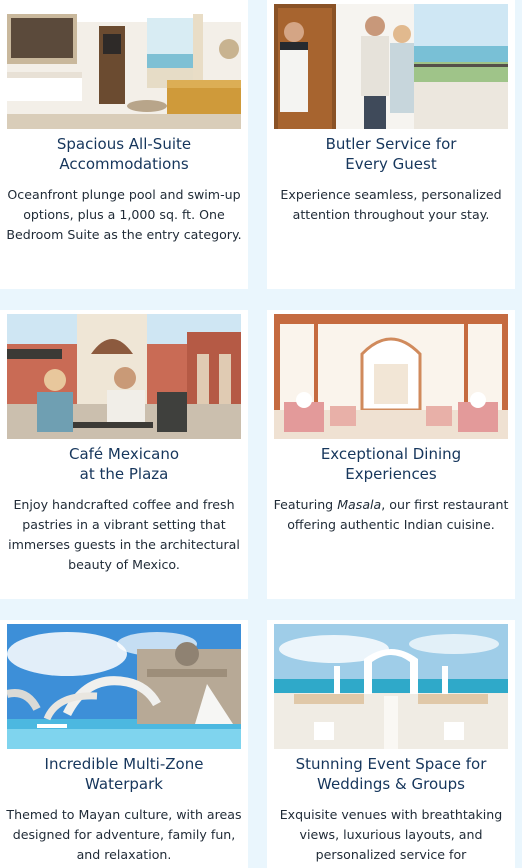  I want to click on card-title-line: Weddings & Groups, so click(391, 784).